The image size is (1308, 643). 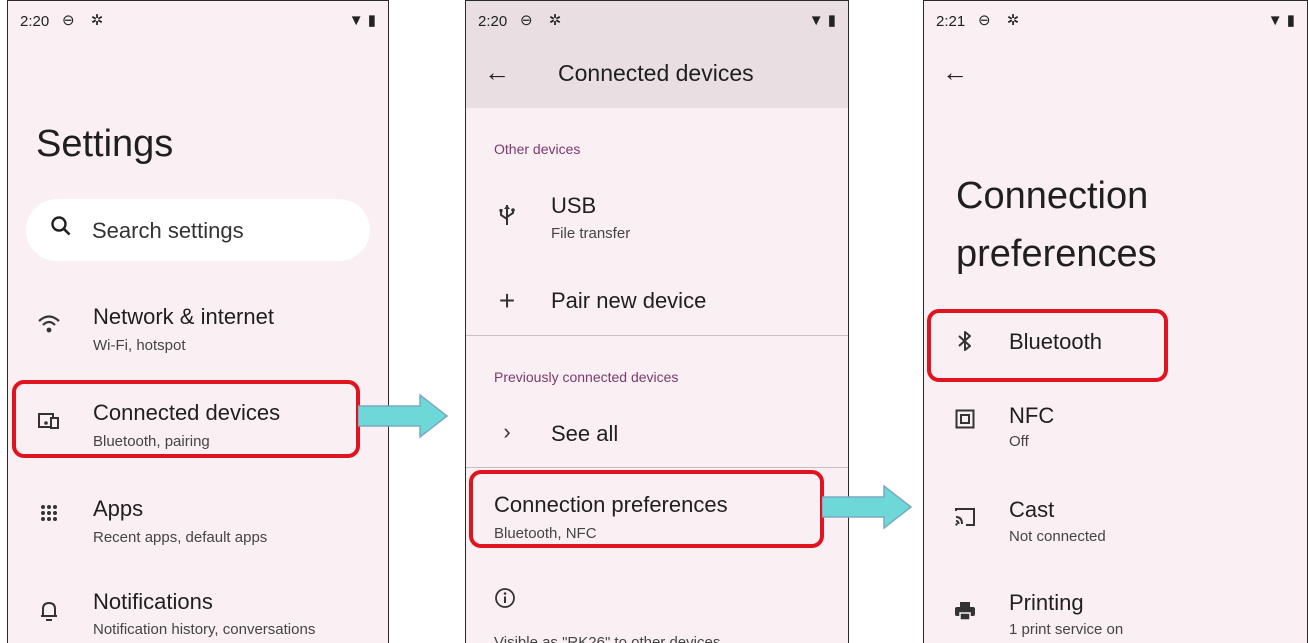 I want to click on search-icon, so click(x=61, y=229).